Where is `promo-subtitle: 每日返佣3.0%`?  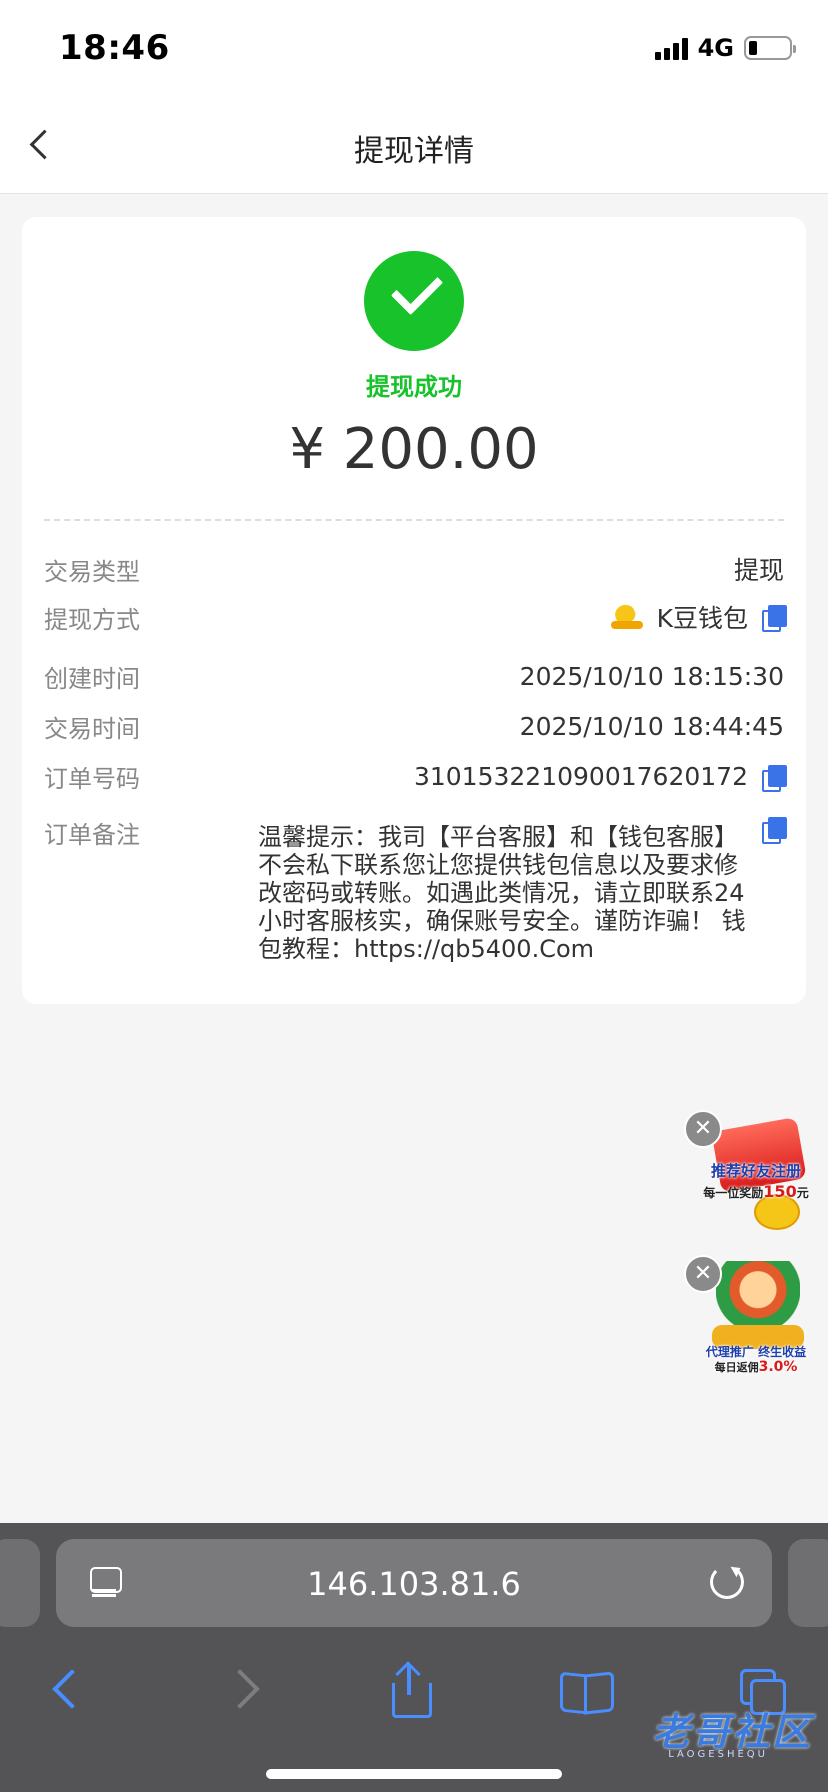
promo-subtitle: 每日返佣3.0% is located at coordinates (756, 1367).